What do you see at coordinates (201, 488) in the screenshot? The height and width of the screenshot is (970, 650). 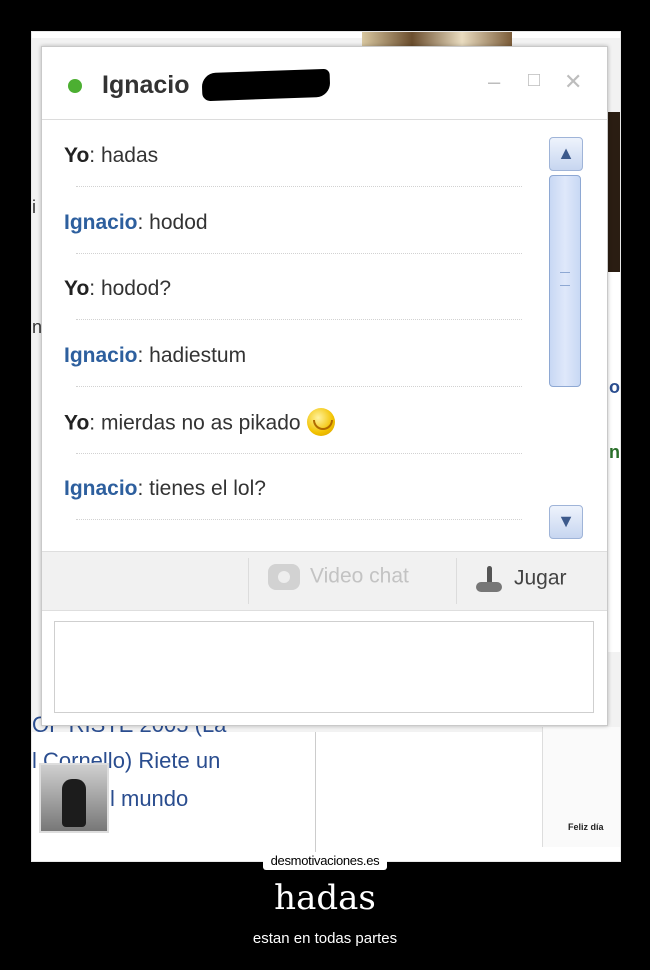 I see `message-text: : tienes el lol?` at bounding box center [201, 488].